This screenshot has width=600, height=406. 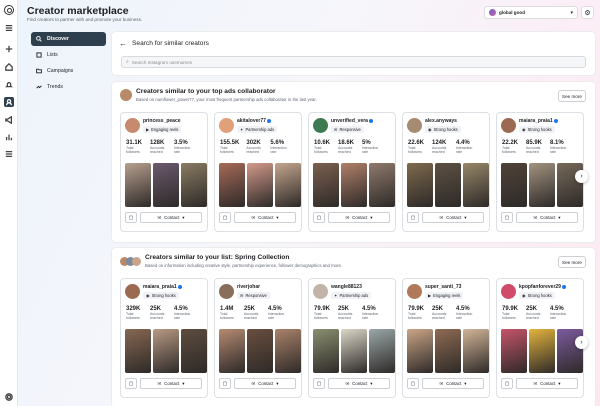 What do you see at coordinates (68, 39) in the screenshot?
I see `sidebar-item-discover: Discover` at bounding box center [68, 39].